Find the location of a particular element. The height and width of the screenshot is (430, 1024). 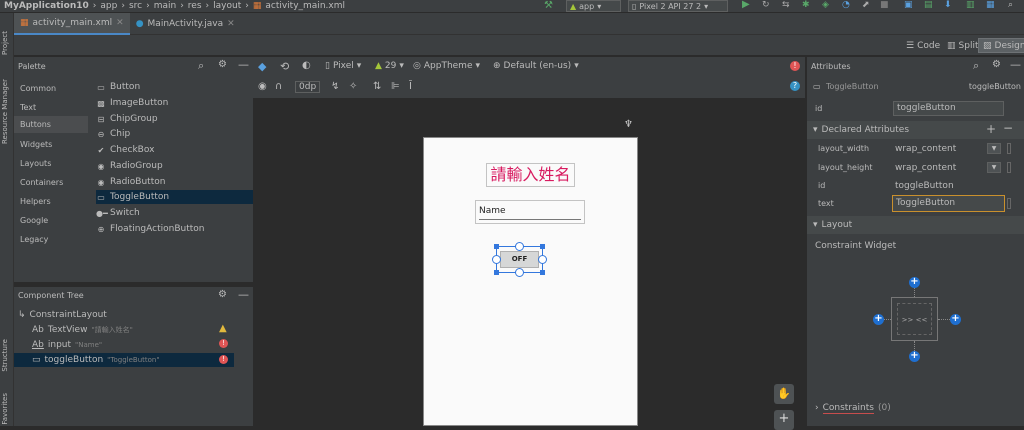

run-config-select: ▲ app ▾ is located at coordinates (593, 6).